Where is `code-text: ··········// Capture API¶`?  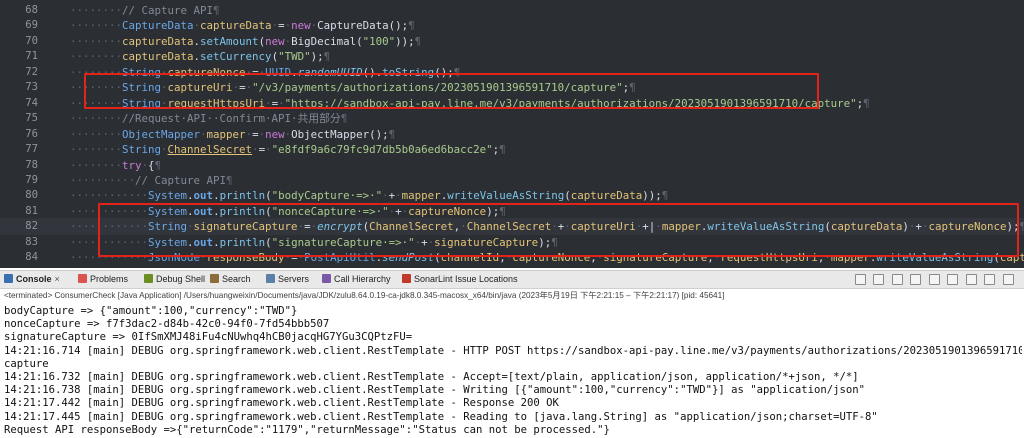 code-text: ··········// Capture API¶ is located at coordinates (151, 180).